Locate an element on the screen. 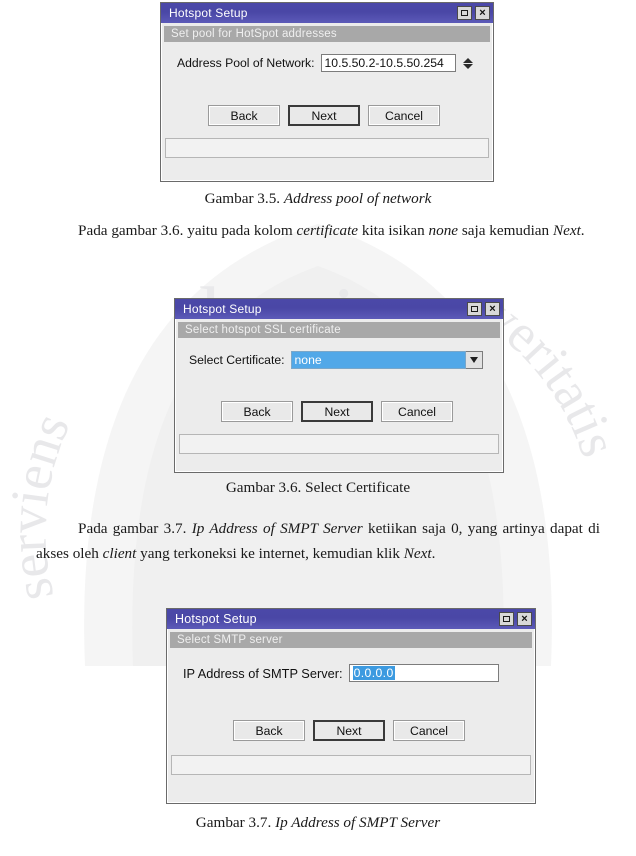 The width and height of the screenshot is (636, 856). figure-caption-3-6: Gambar 3.6. Select Certificate is located at coordinates (318, 487).